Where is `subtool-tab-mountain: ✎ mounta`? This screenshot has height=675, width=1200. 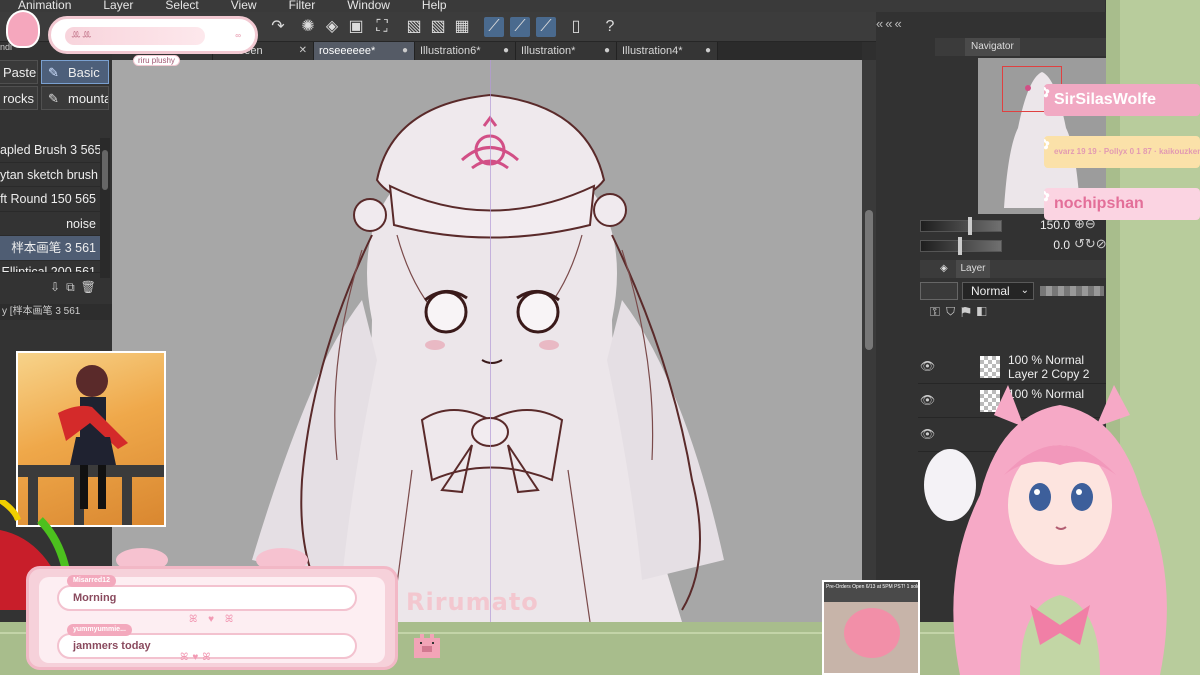
subtool-tab-mountain: ✎ mounta is located at coordinates (75, 98).